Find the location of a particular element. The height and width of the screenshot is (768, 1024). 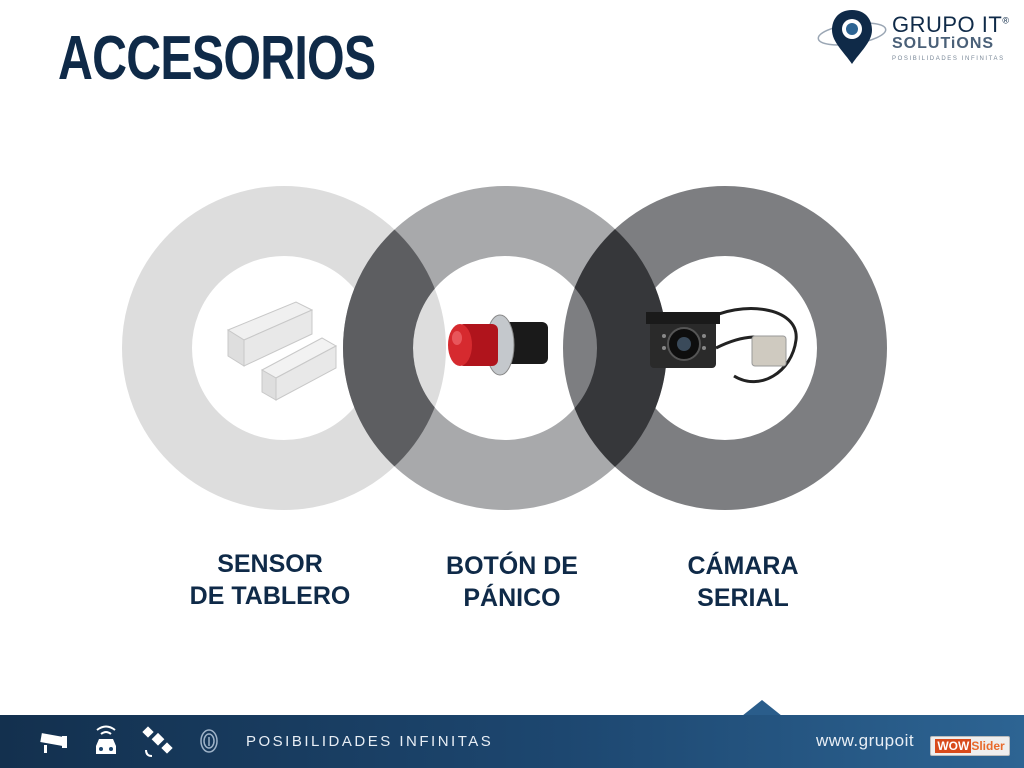

footer-tagline: POSIBILIDADES INFINITAS is located at coordinates (370, 741).